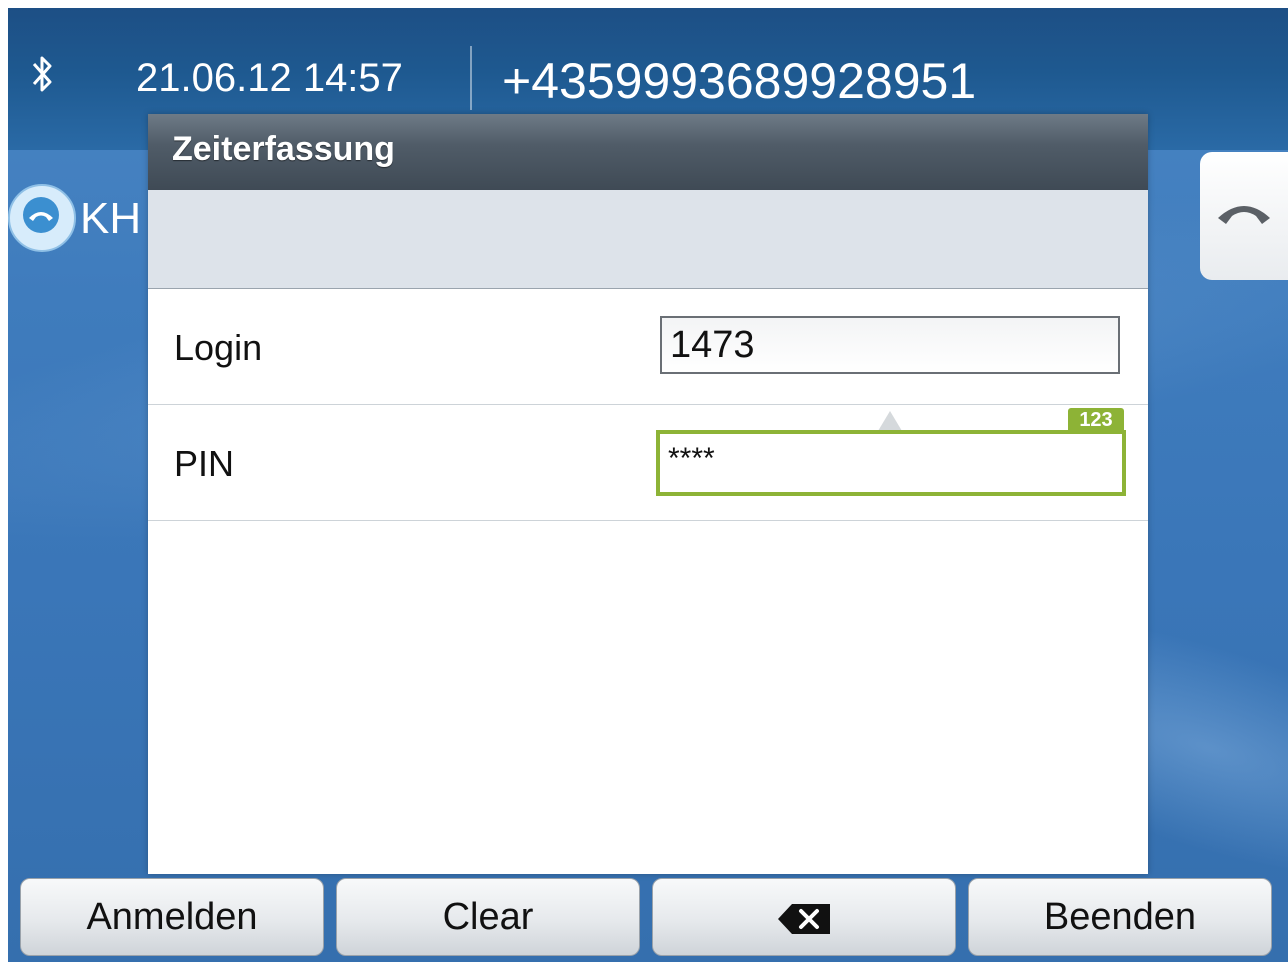 Image resolution: width=1288 pixels, height=962 pixels. What do you see at coordinates (890, 421) in the screenshot?
I see `cursor-marker-icon` at bounding box center [890, 421].